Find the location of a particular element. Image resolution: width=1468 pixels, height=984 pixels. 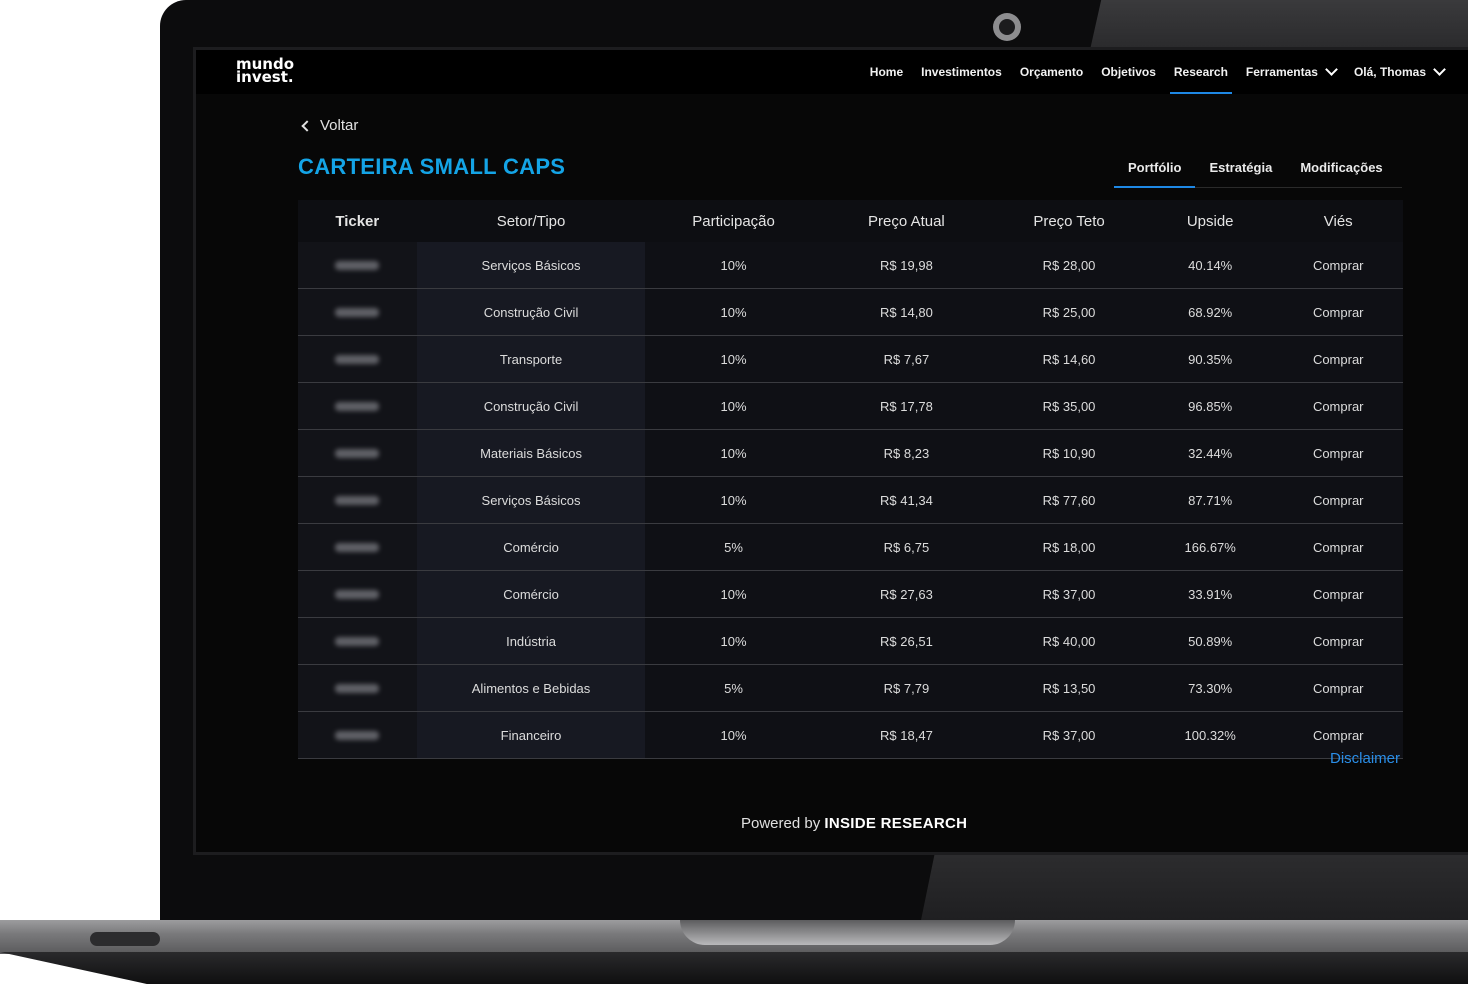

upside-cell: 90.35% is located at coordinates (1210, 359).